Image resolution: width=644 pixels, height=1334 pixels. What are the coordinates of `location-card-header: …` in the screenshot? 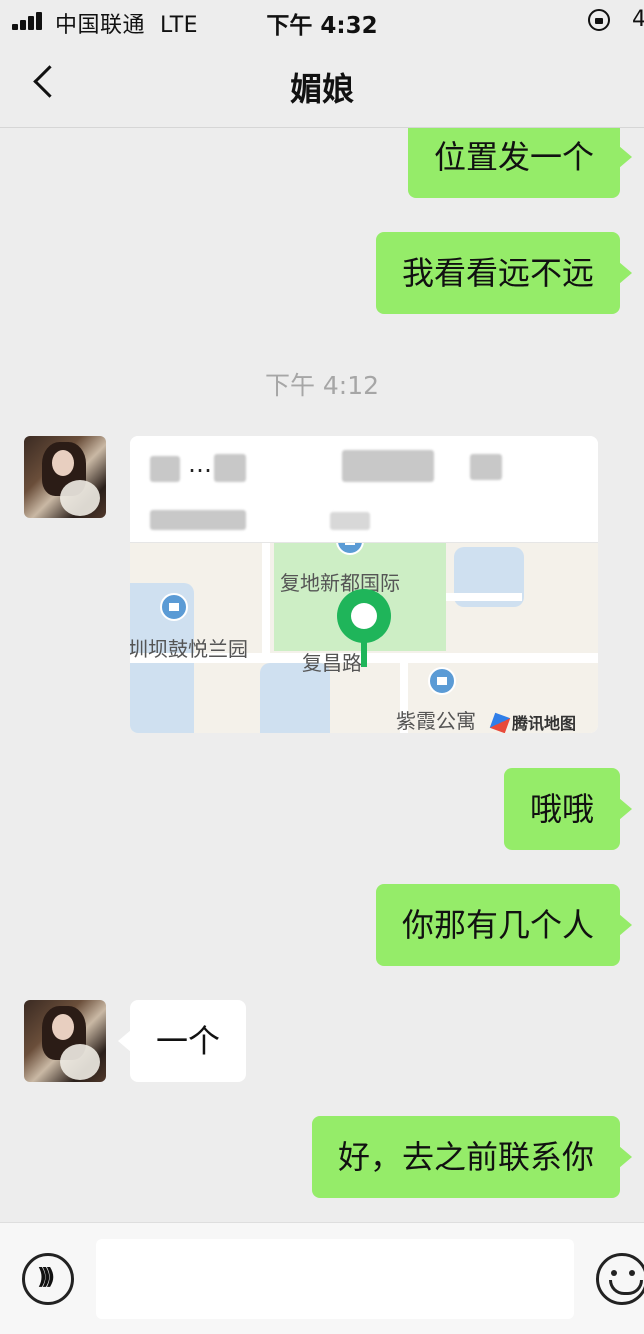 It's located at (364, 489).